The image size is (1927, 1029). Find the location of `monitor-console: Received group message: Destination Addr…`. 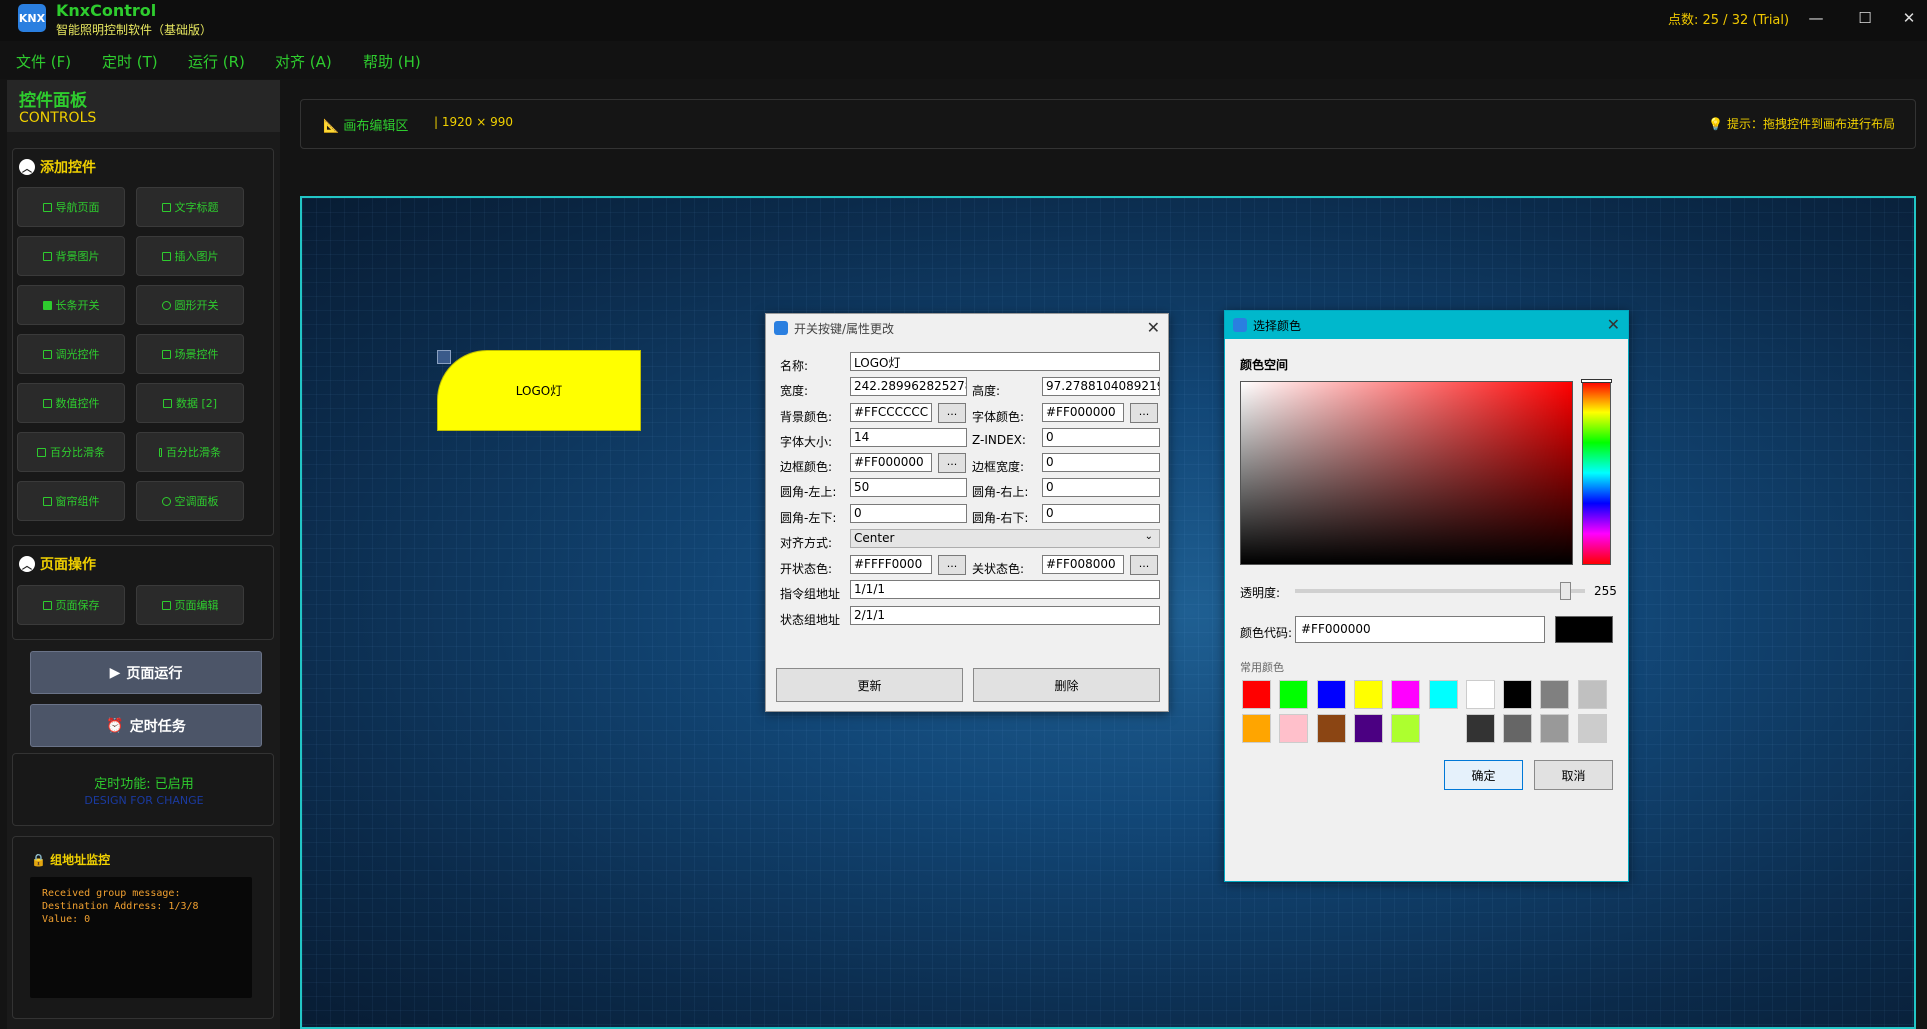

monitor-console: Received group message: Destination Addr… is located at coordinates (141, 937).